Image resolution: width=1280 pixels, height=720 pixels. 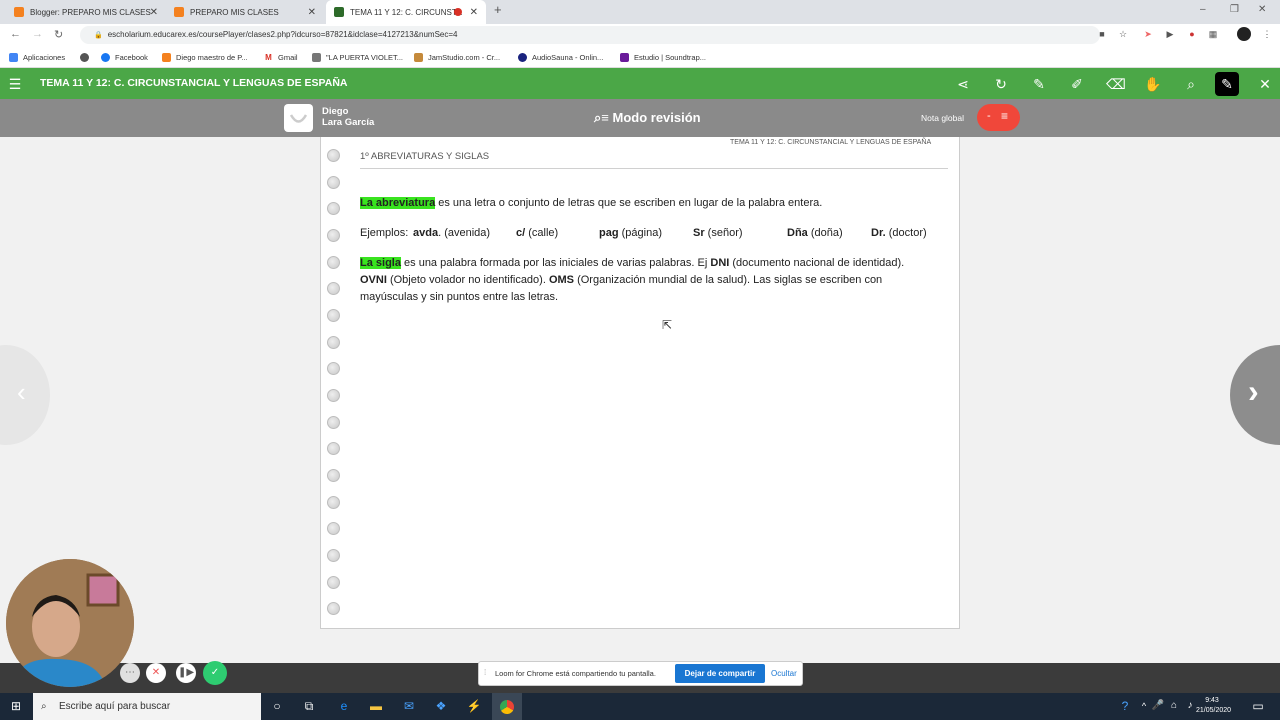 What do you see at coordinates (498, 9) in the screenshot?
I see `new-tab-button: +` at bounding box center [498, 9].